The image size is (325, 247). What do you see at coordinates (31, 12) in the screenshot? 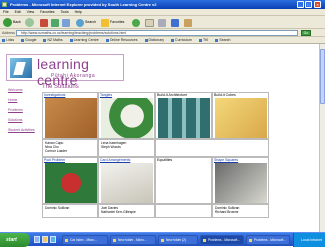
I see `menu-view: View` at bounding box center [31, 12].